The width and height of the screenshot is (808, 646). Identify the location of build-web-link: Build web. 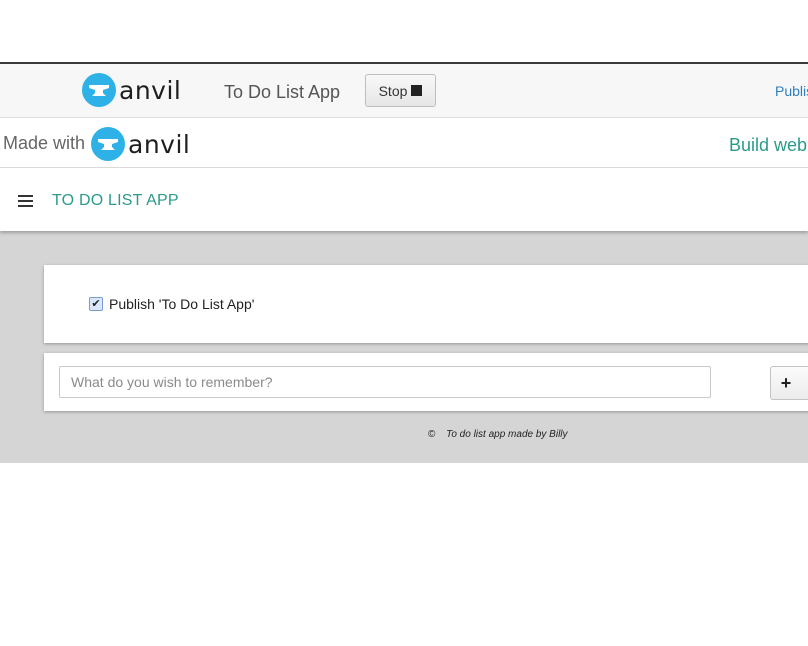
(768, 145).